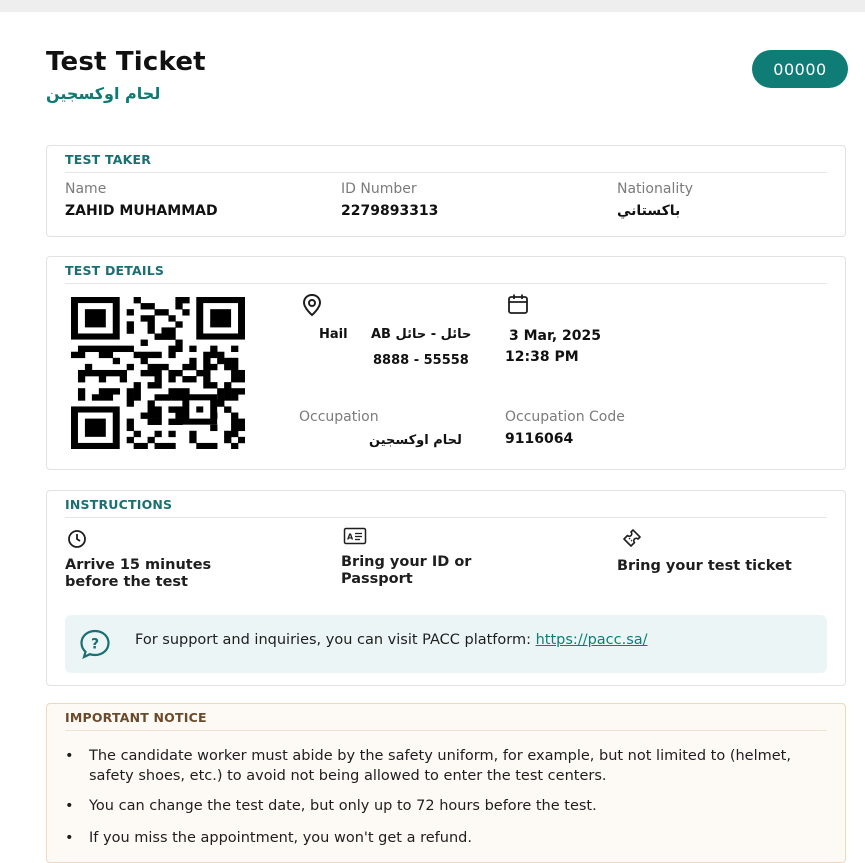  I want to click on location-city: Hail, so click(333, 334).